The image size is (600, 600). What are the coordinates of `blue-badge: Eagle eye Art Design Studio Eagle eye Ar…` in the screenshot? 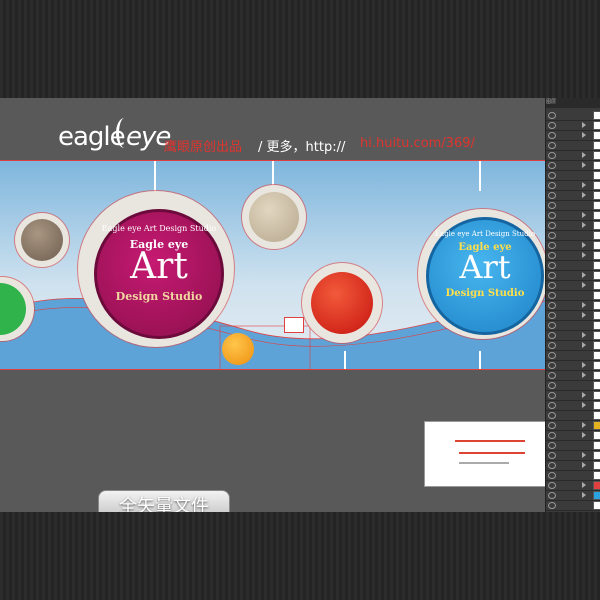 It's located at (485, 276).